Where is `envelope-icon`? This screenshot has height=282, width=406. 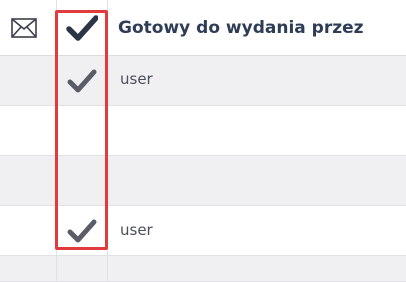 envelope-icon is located at coordinates (24, 28).